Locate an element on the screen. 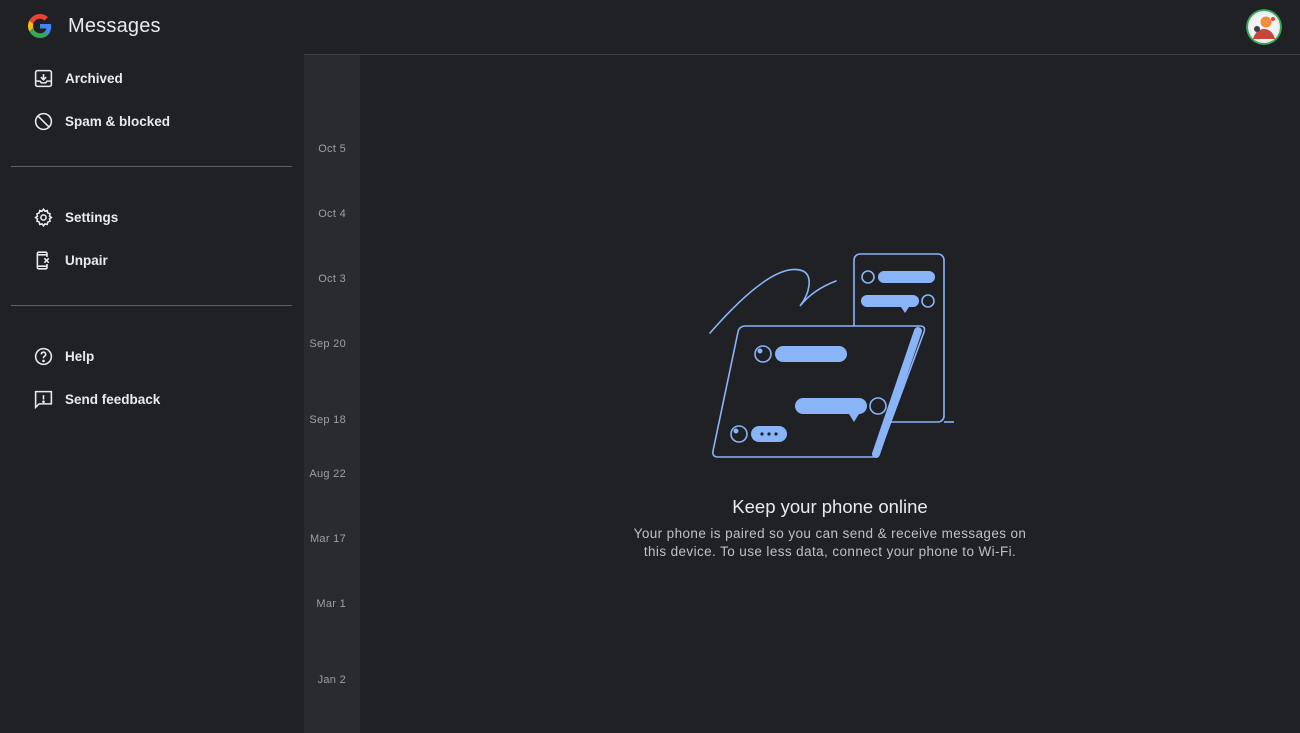  gear-icon is located at coordinates (43, 217).